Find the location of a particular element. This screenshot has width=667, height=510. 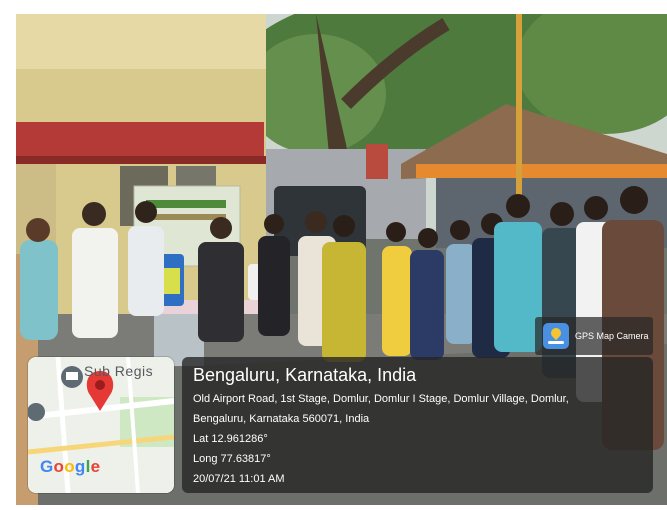

google-logo: Google is located at coordinates (70, 466).